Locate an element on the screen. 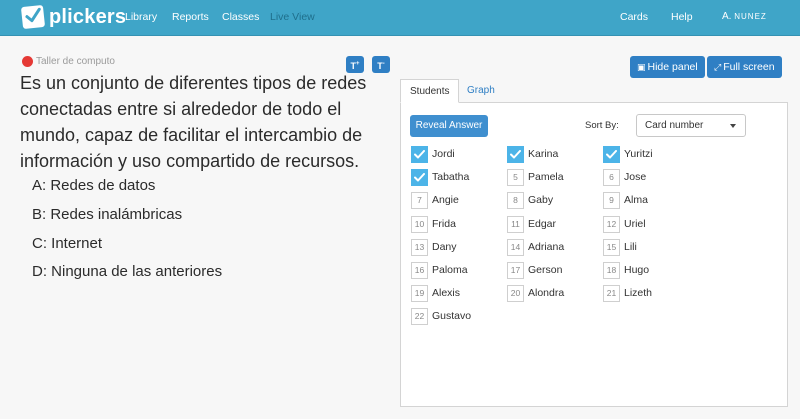  student-item: 7 Angie is located at coordinates (435, 200).